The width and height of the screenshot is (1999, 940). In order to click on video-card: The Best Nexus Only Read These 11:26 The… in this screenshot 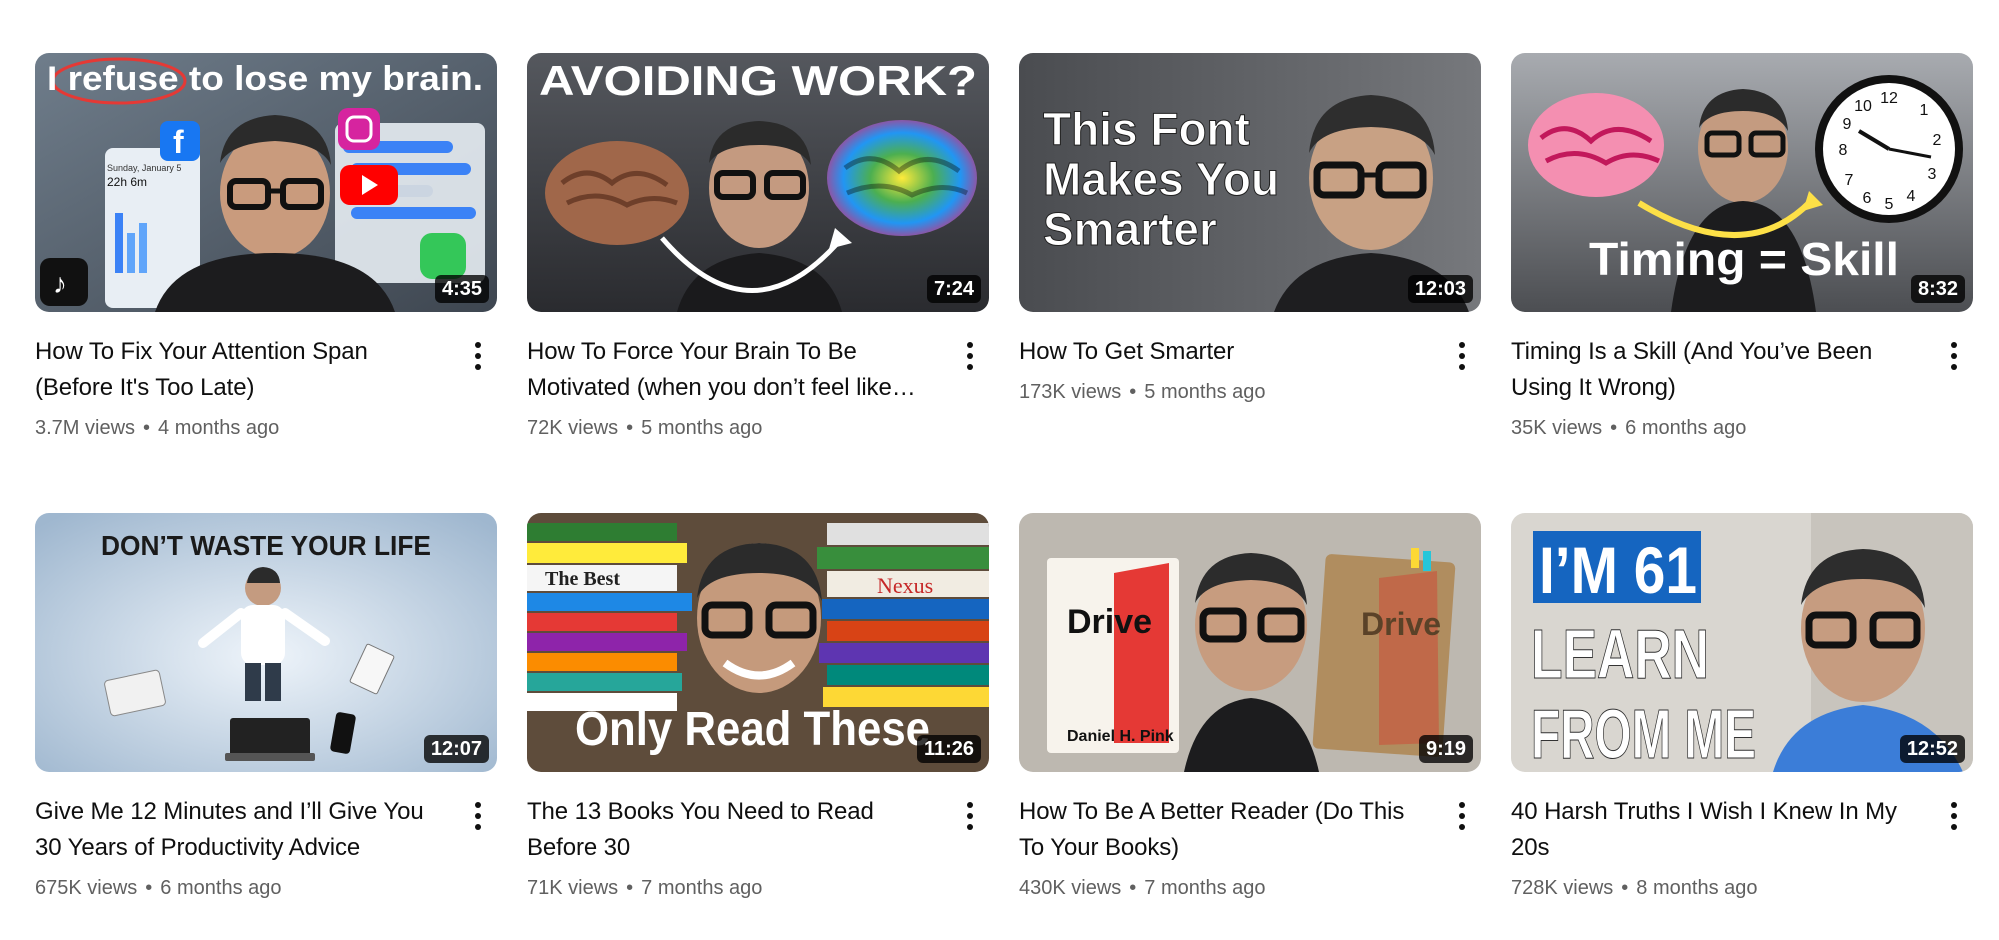, I will do `click(758, 723)`.